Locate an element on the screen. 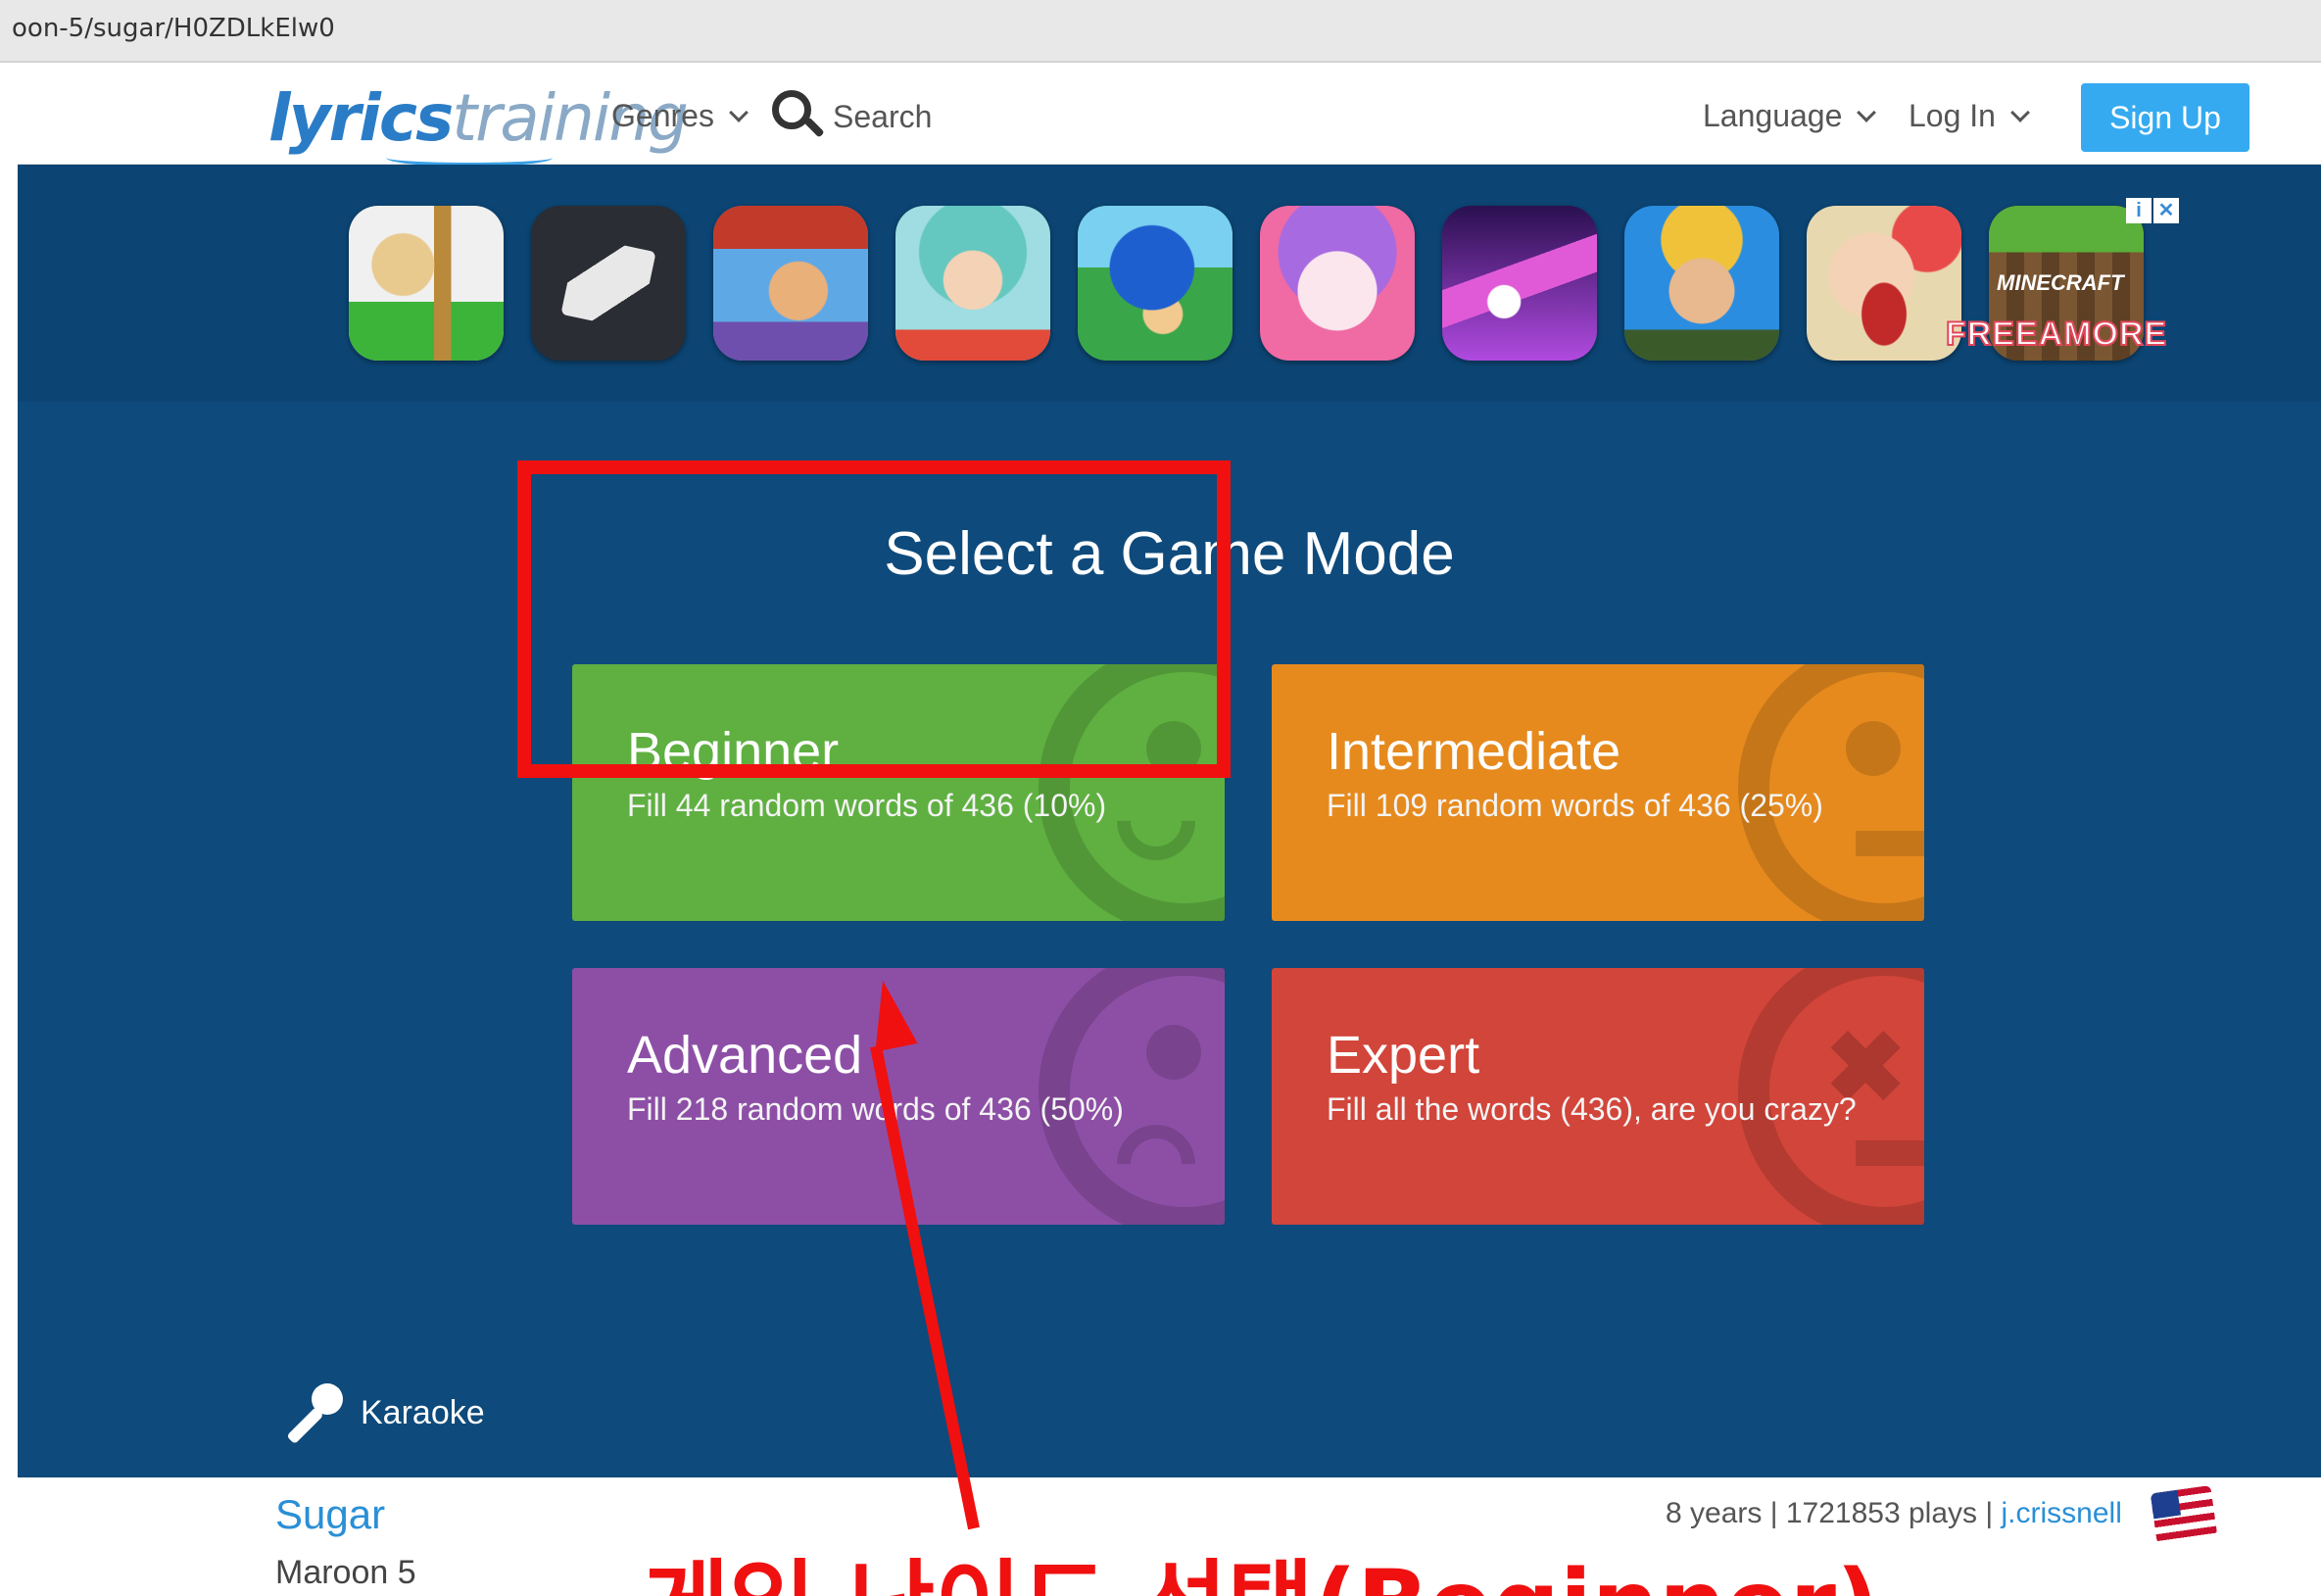  song-plays: 1721853 plays is located at coordinates (1881, 1513).